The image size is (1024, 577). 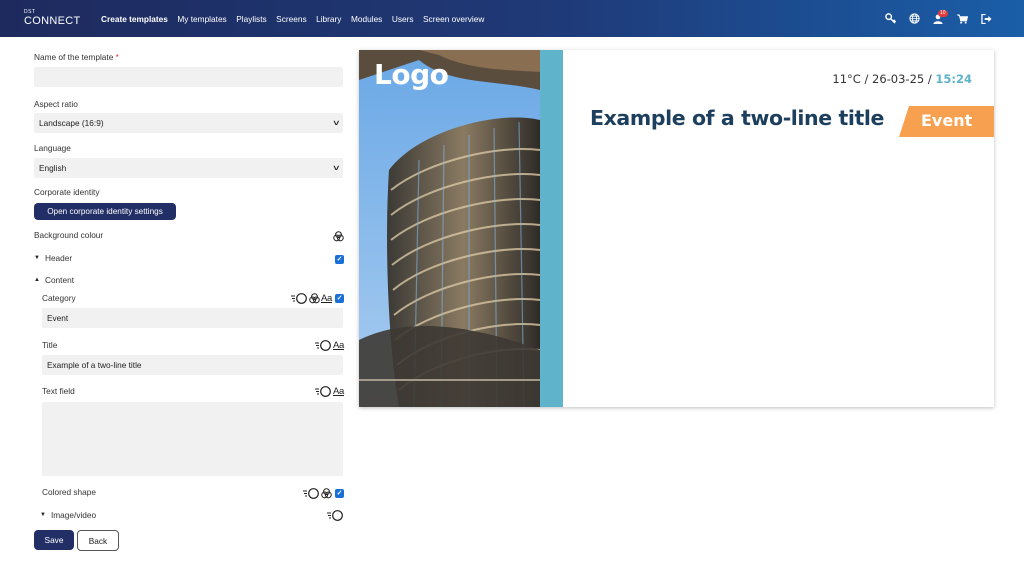 What do you see at coordinates (914, 18) in the screenshot?
I see `globe-icon` at bounding box center [914, 18].